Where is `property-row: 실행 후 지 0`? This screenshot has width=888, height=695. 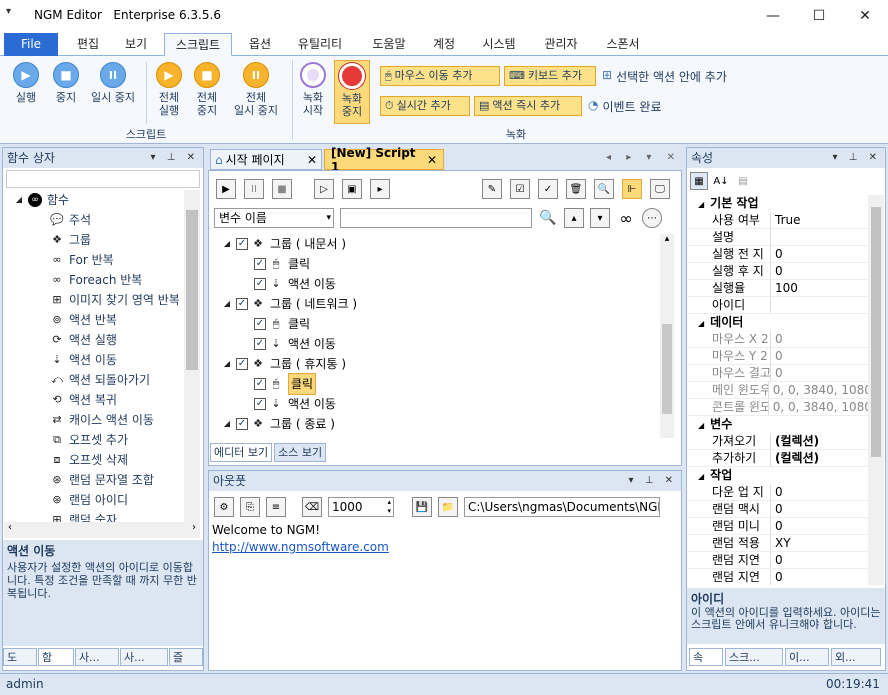
property-row: 실행 후 지 0 is located at coordinates (778, 271).